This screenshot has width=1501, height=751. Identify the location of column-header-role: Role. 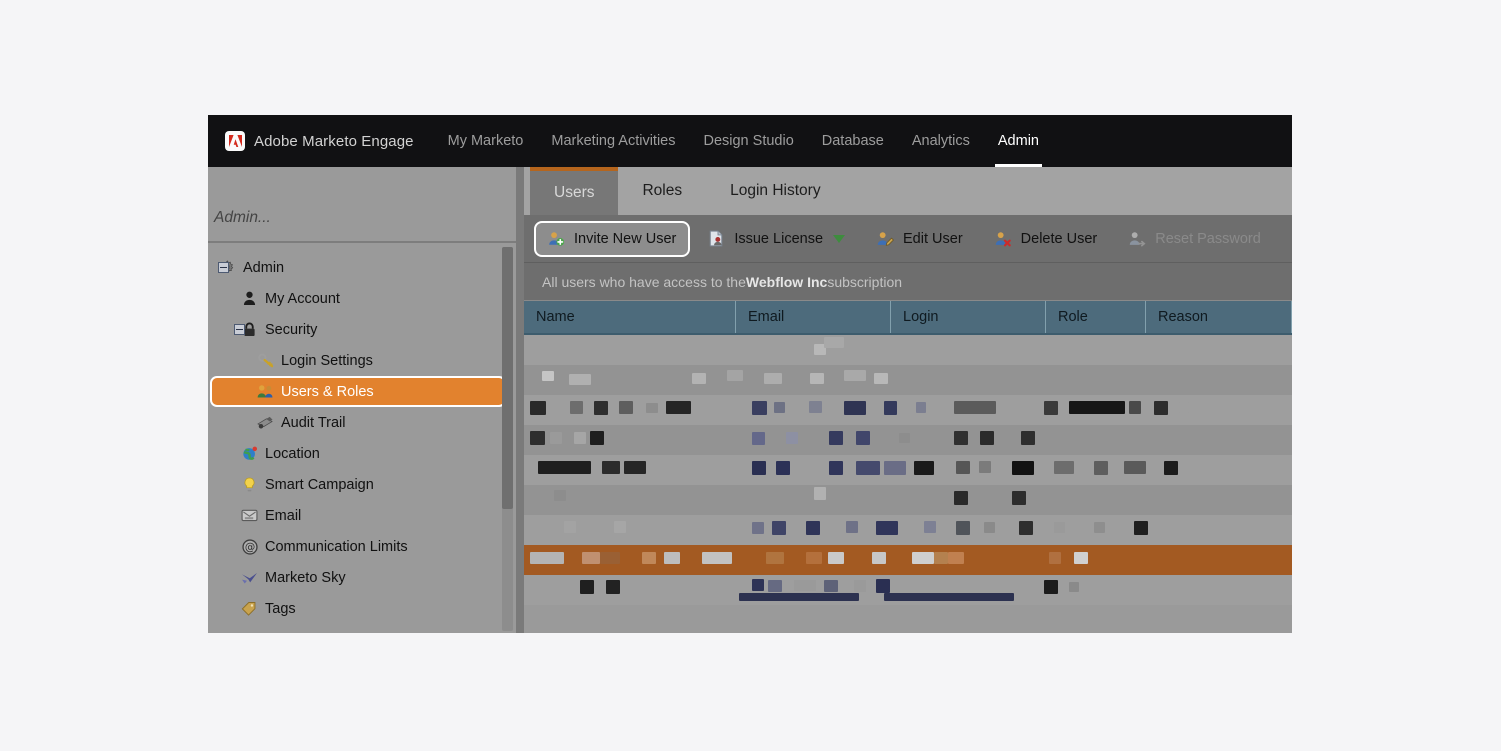
(1096, 317).